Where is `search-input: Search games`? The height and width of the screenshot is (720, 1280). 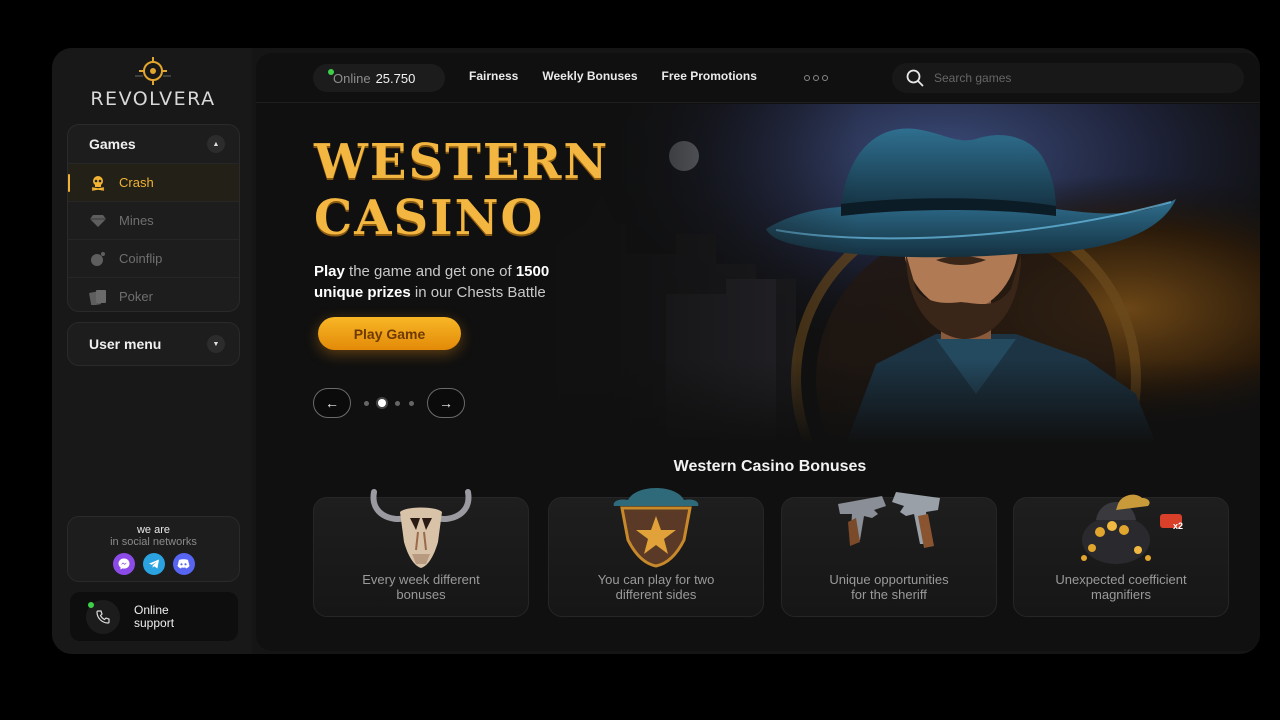
search-input: Search games is located at coordinates (972, 78).